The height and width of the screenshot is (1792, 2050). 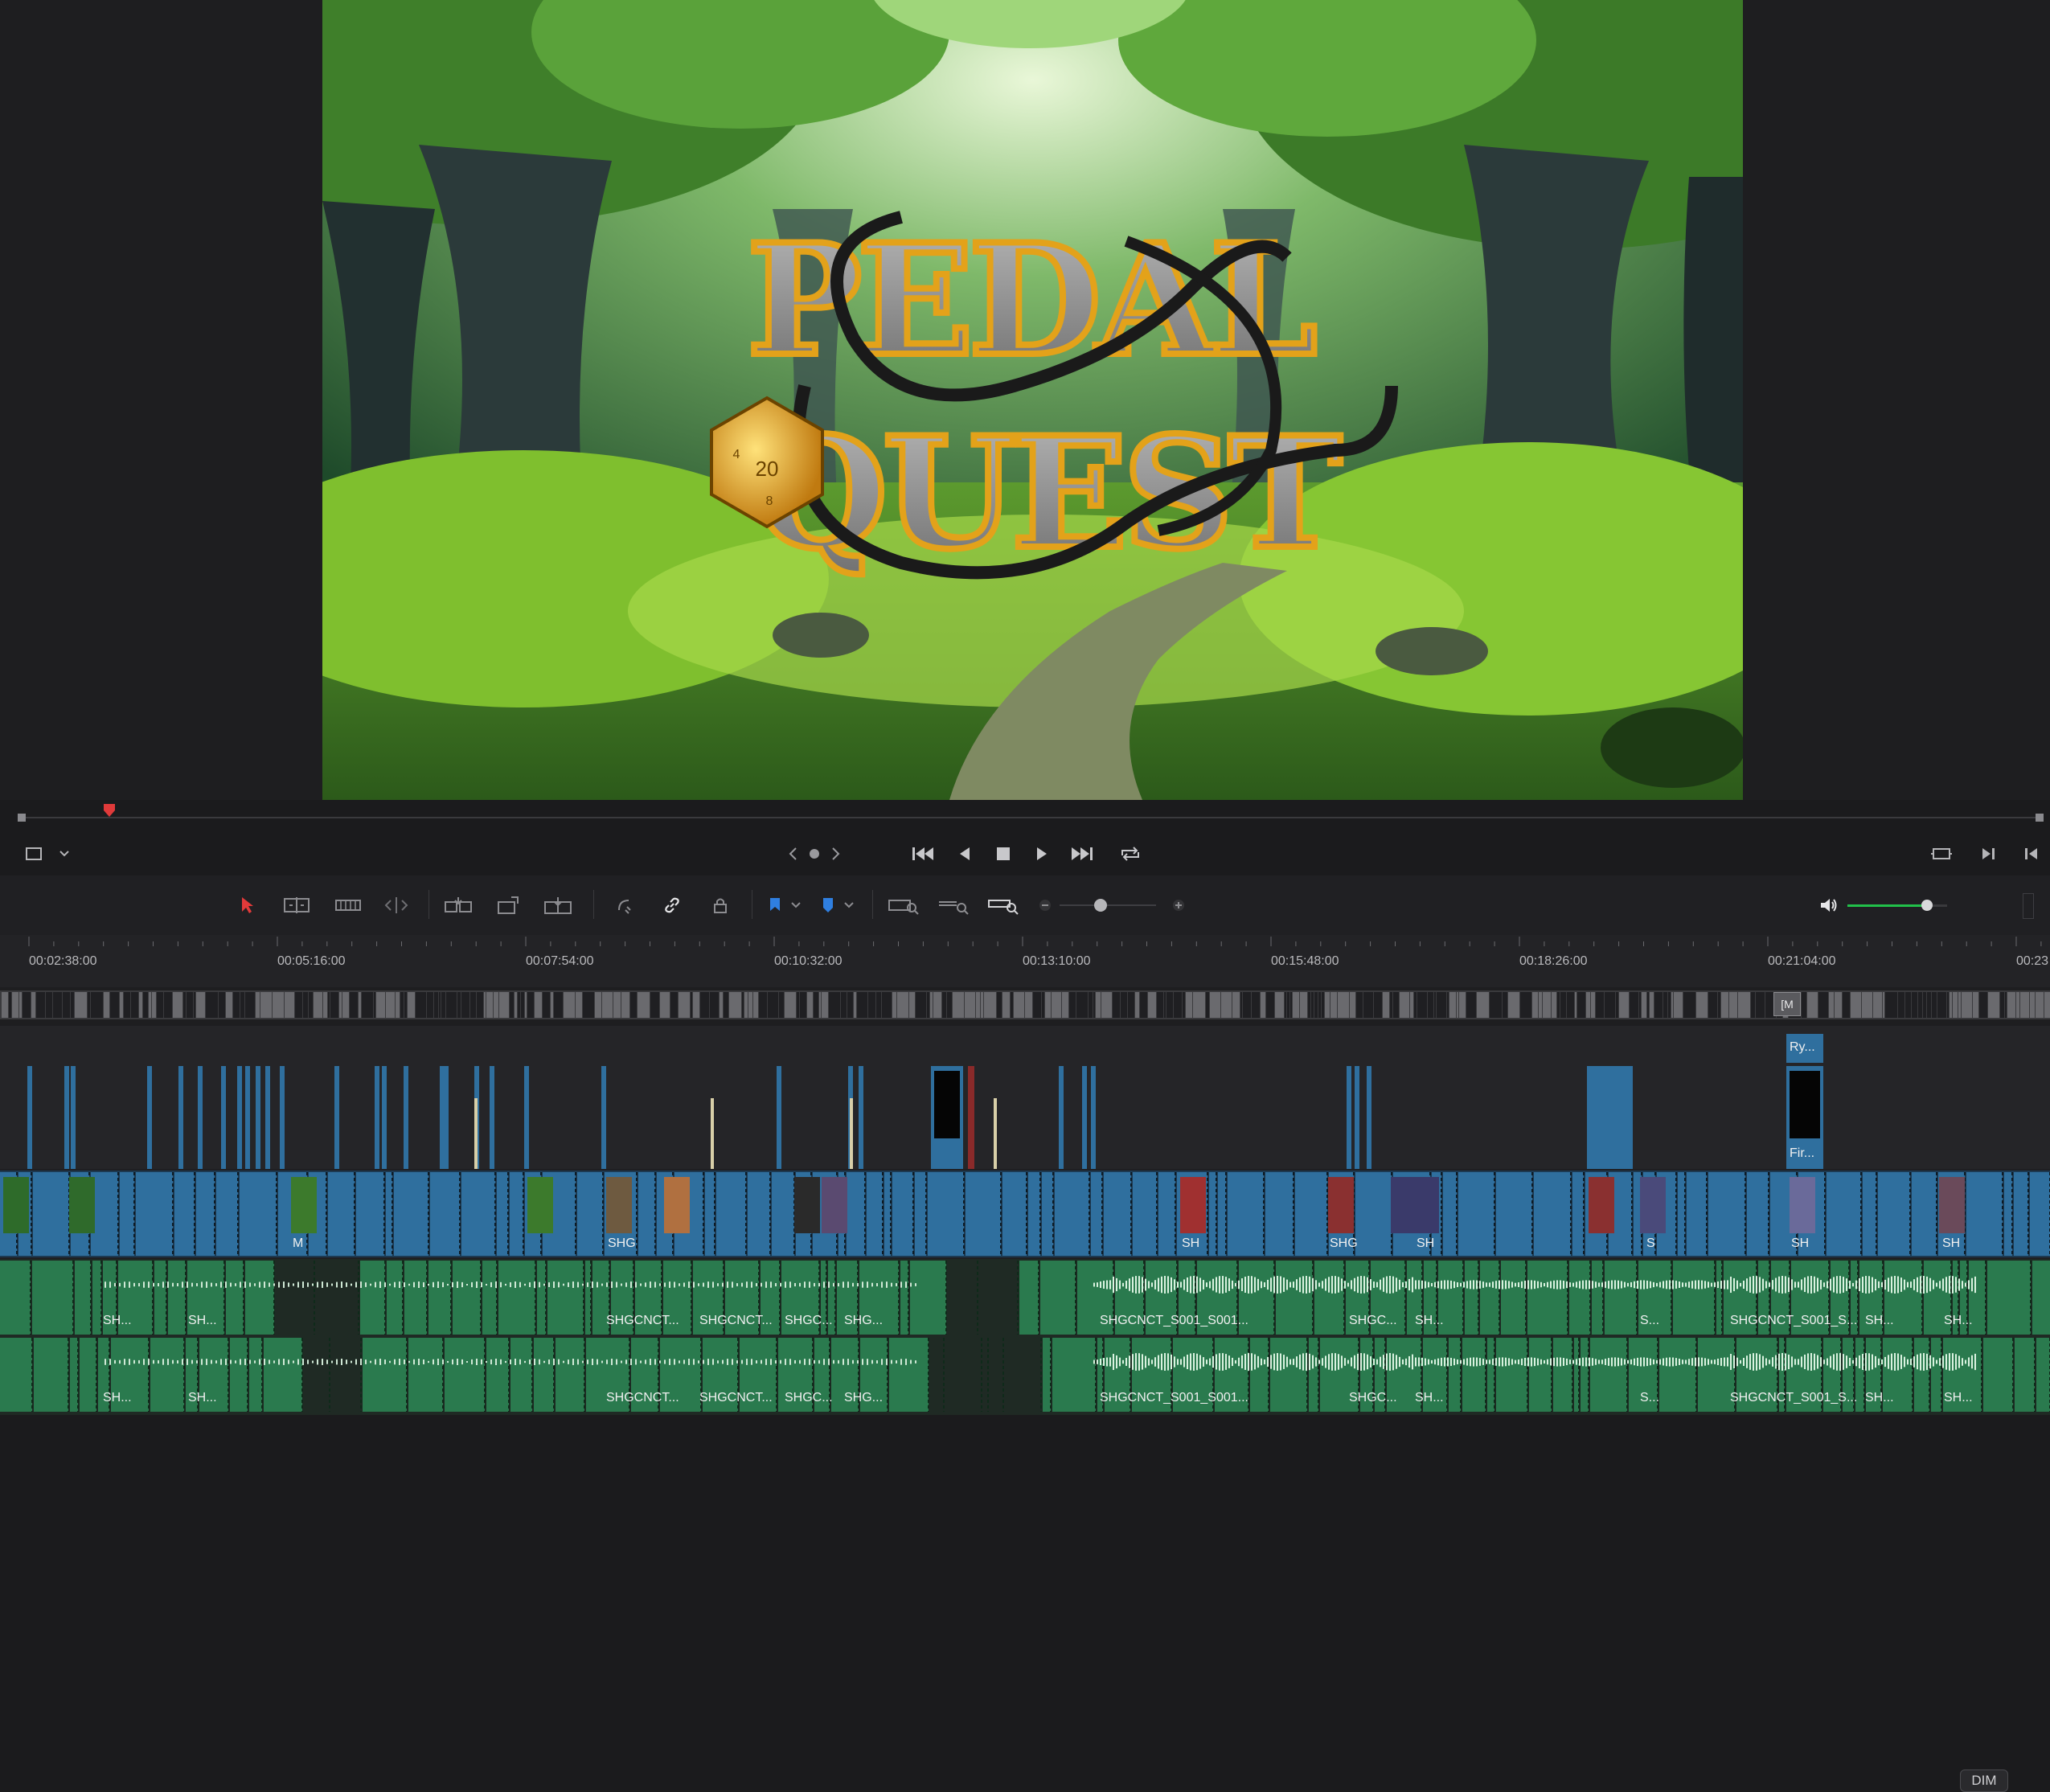 I want to click on skip-to-end-icon, so click(x=1082, y=854).